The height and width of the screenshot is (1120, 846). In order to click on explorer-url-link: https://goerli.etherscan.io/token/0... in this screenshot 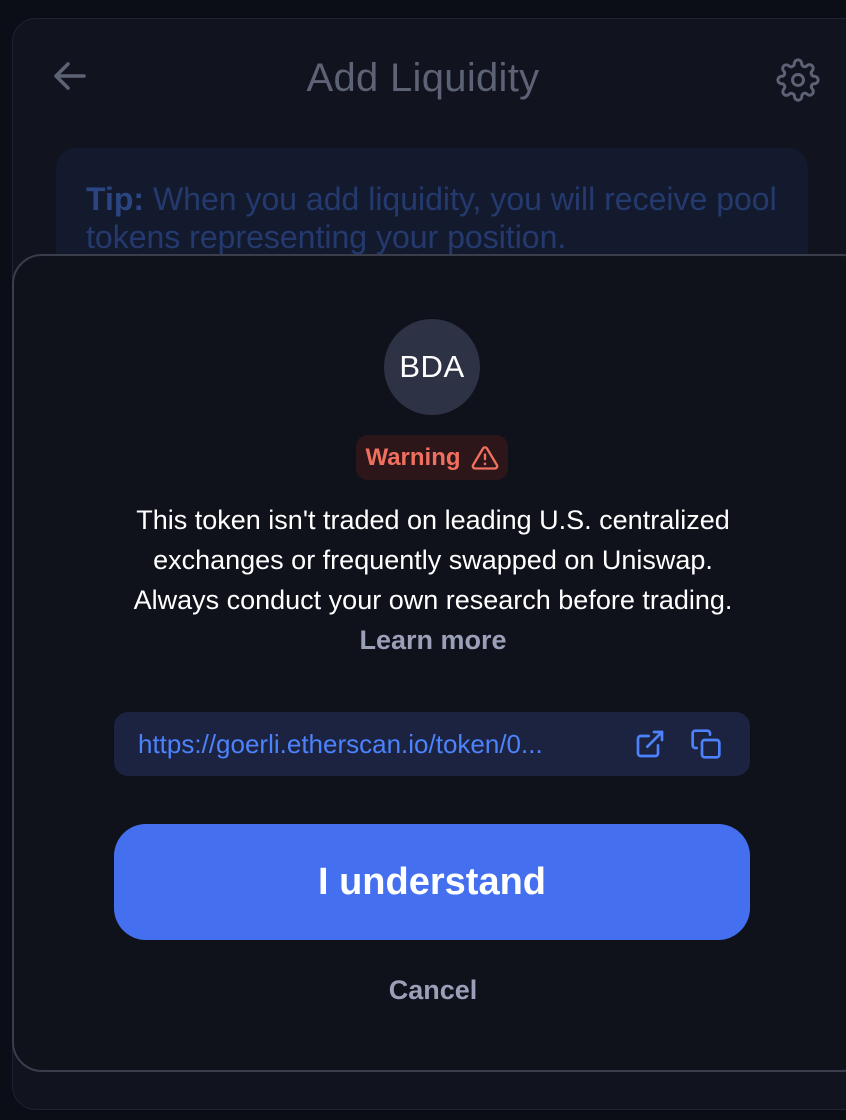, I will do `click(377, 744)`.